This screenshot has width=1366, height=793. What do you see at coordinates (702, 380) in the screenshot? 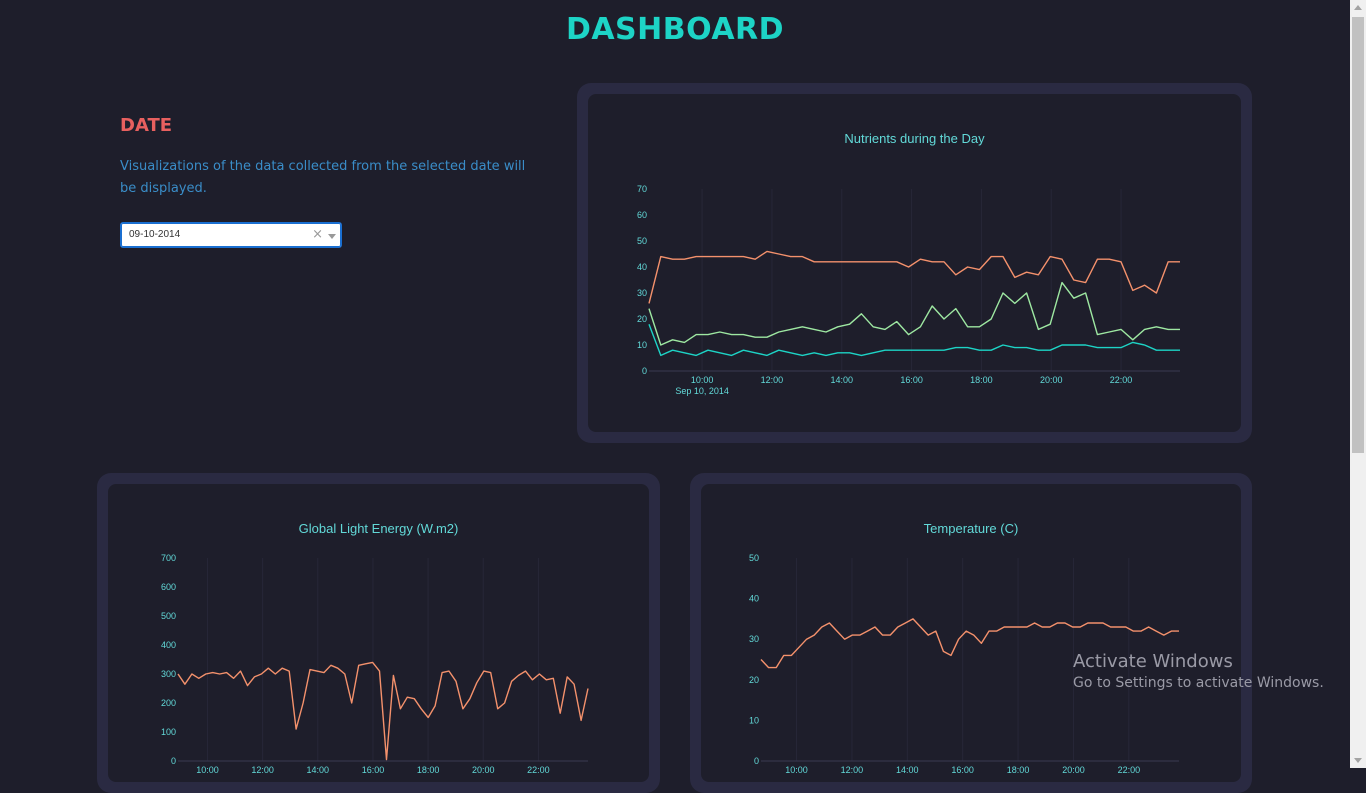
I see `nutrients-x-tick-label: 10:00` at bounding box center [702, 380].